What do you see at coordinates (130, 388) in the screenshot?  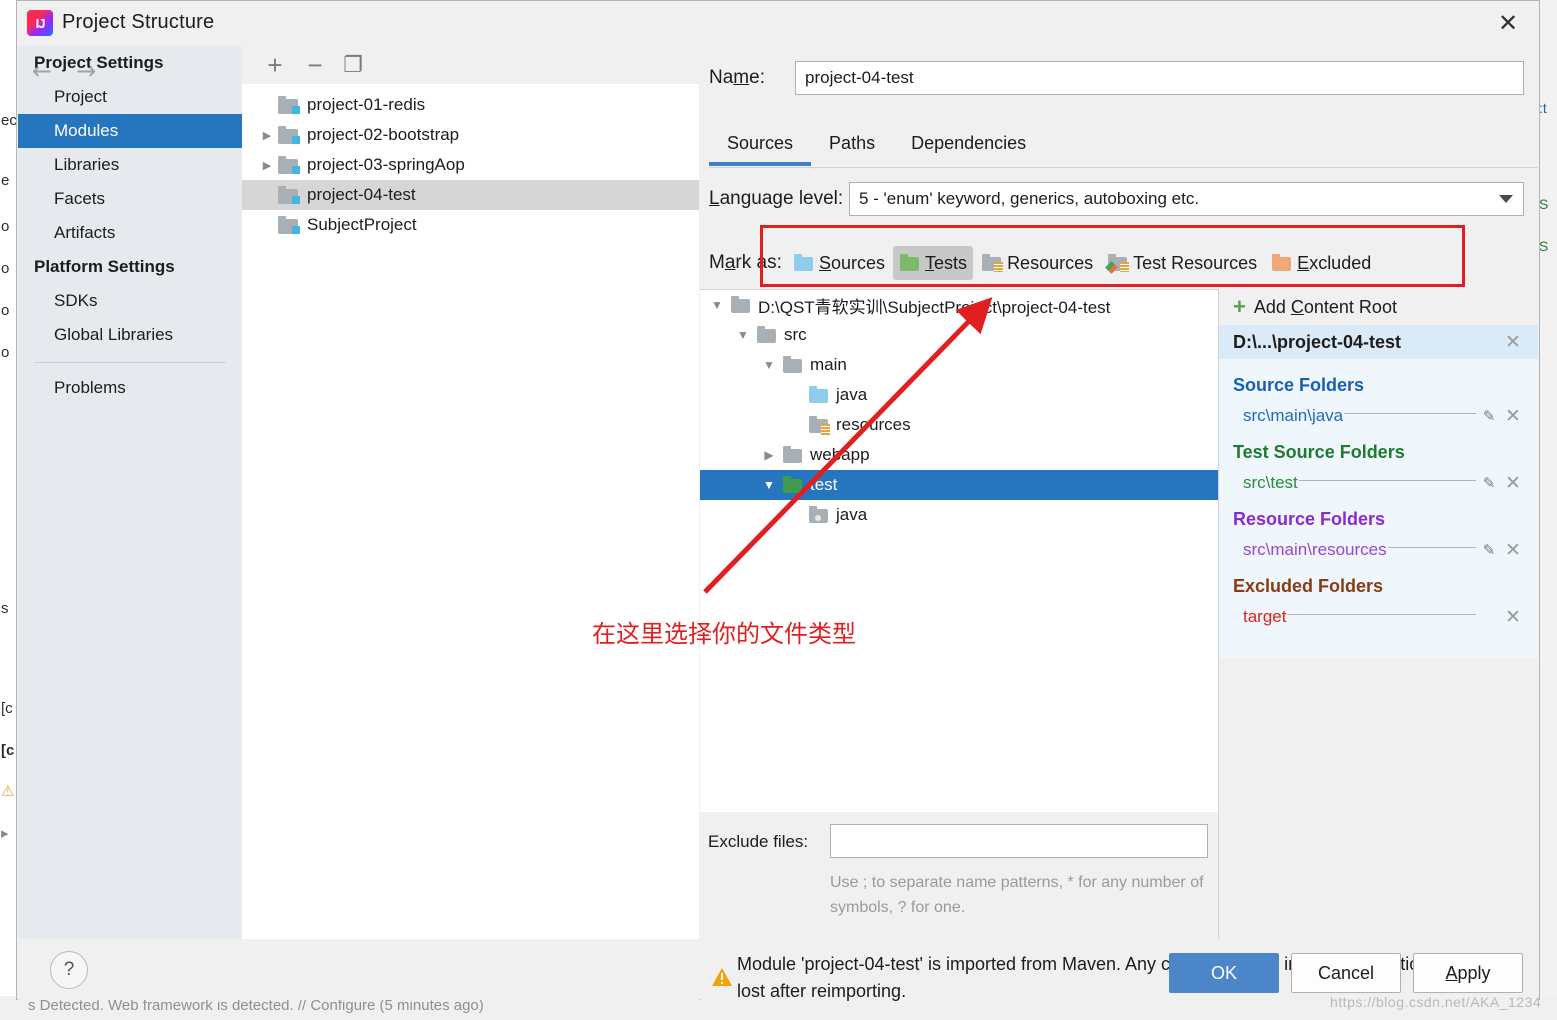 I see `sidebar-item-problems: Problems` at bounding box center [130, 388].